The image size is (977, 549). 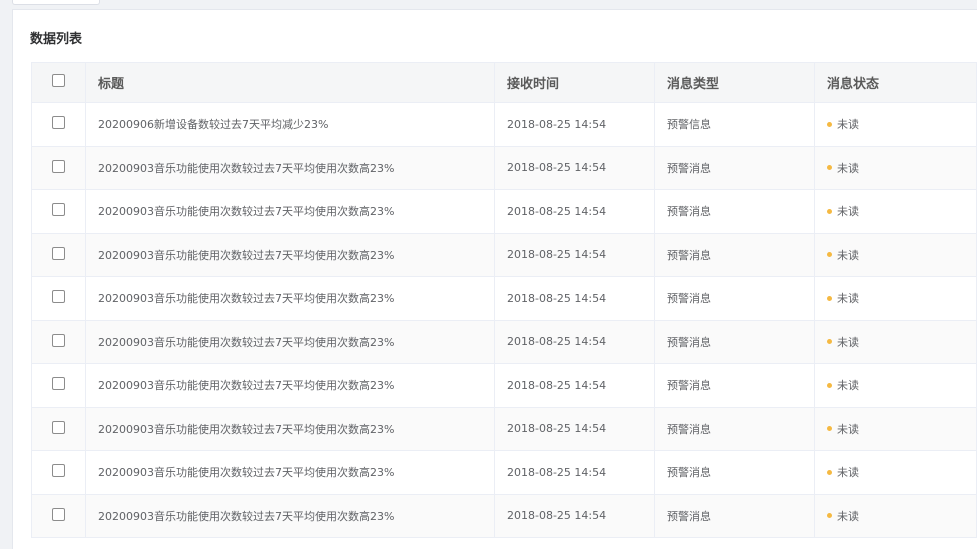 What do you see at coordinates (290, 82) in the screenshot?
I see `header-title: 标题` at bounding box center [290, 82].